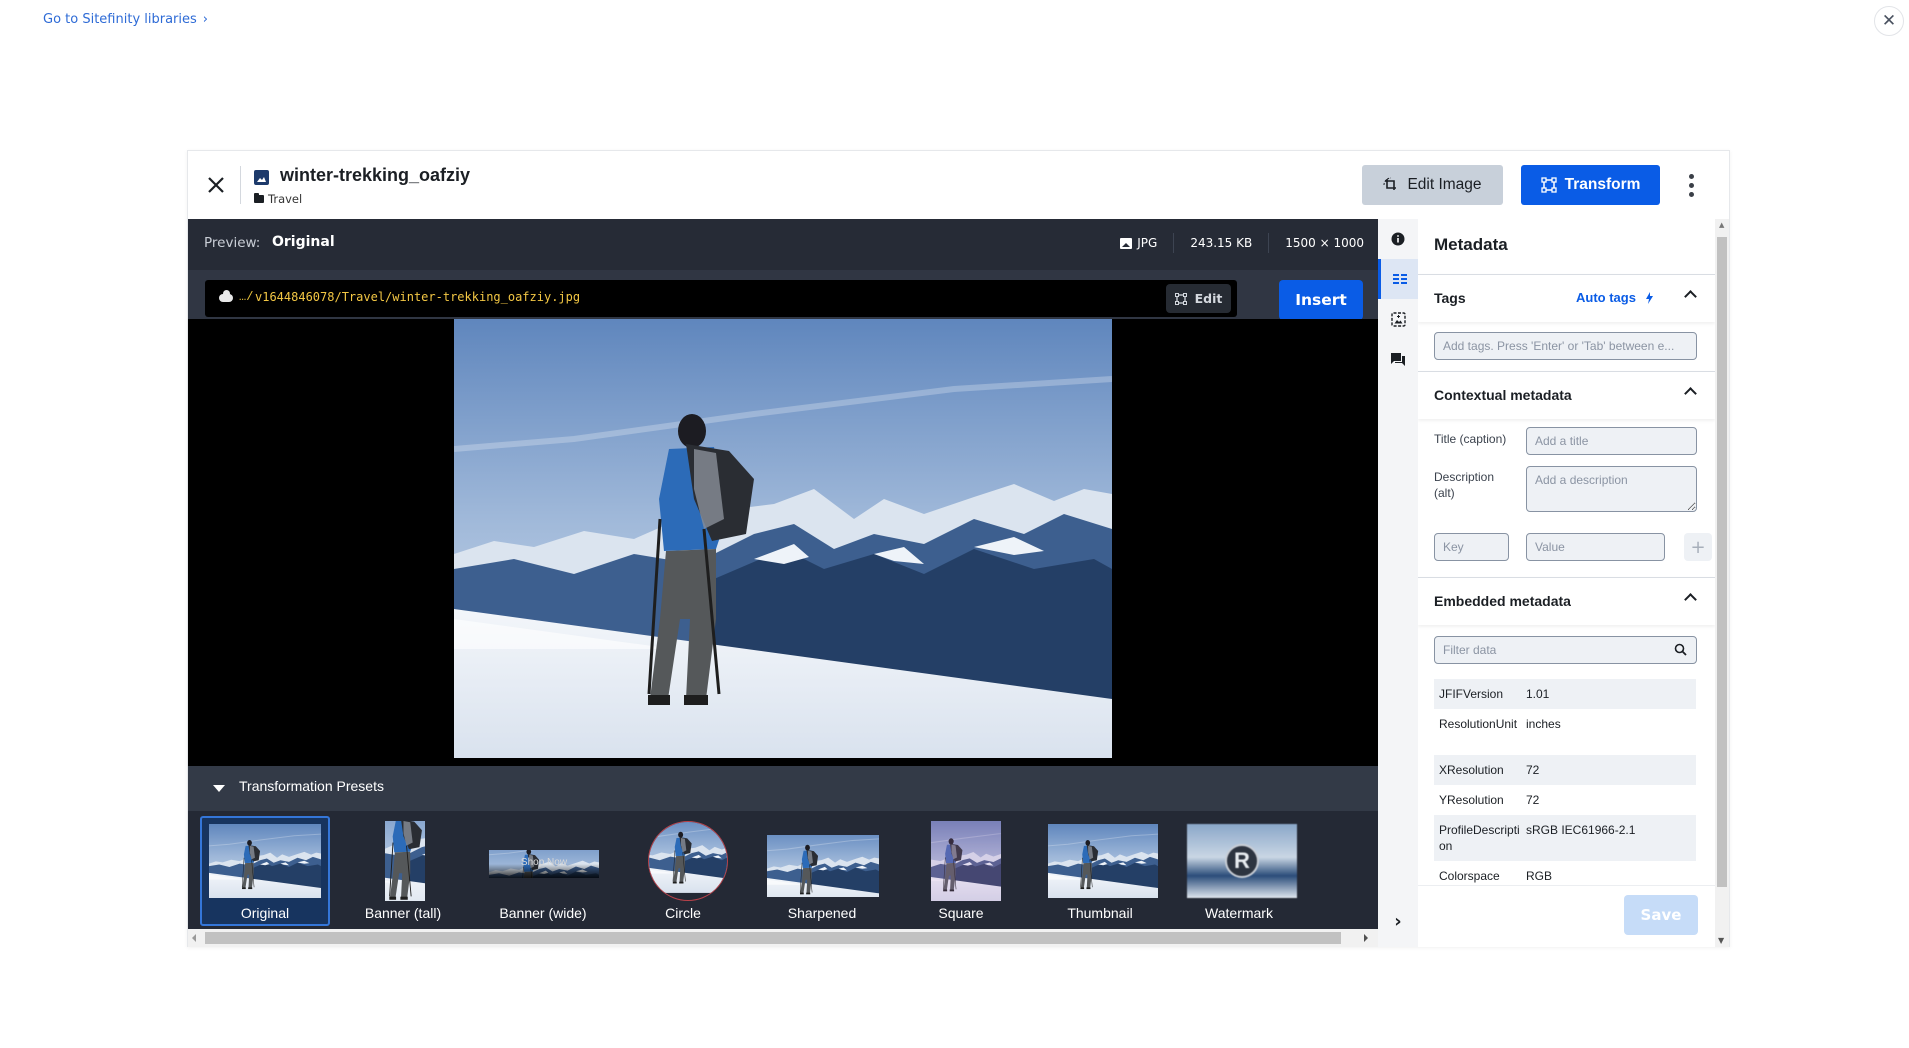 The width and height of the screenshot is (1909, 1048). What do you see at coordinates (1242, 861) in the screenshot?
I see `registered-mark-icon: R` at bounding box center [1242, 861].